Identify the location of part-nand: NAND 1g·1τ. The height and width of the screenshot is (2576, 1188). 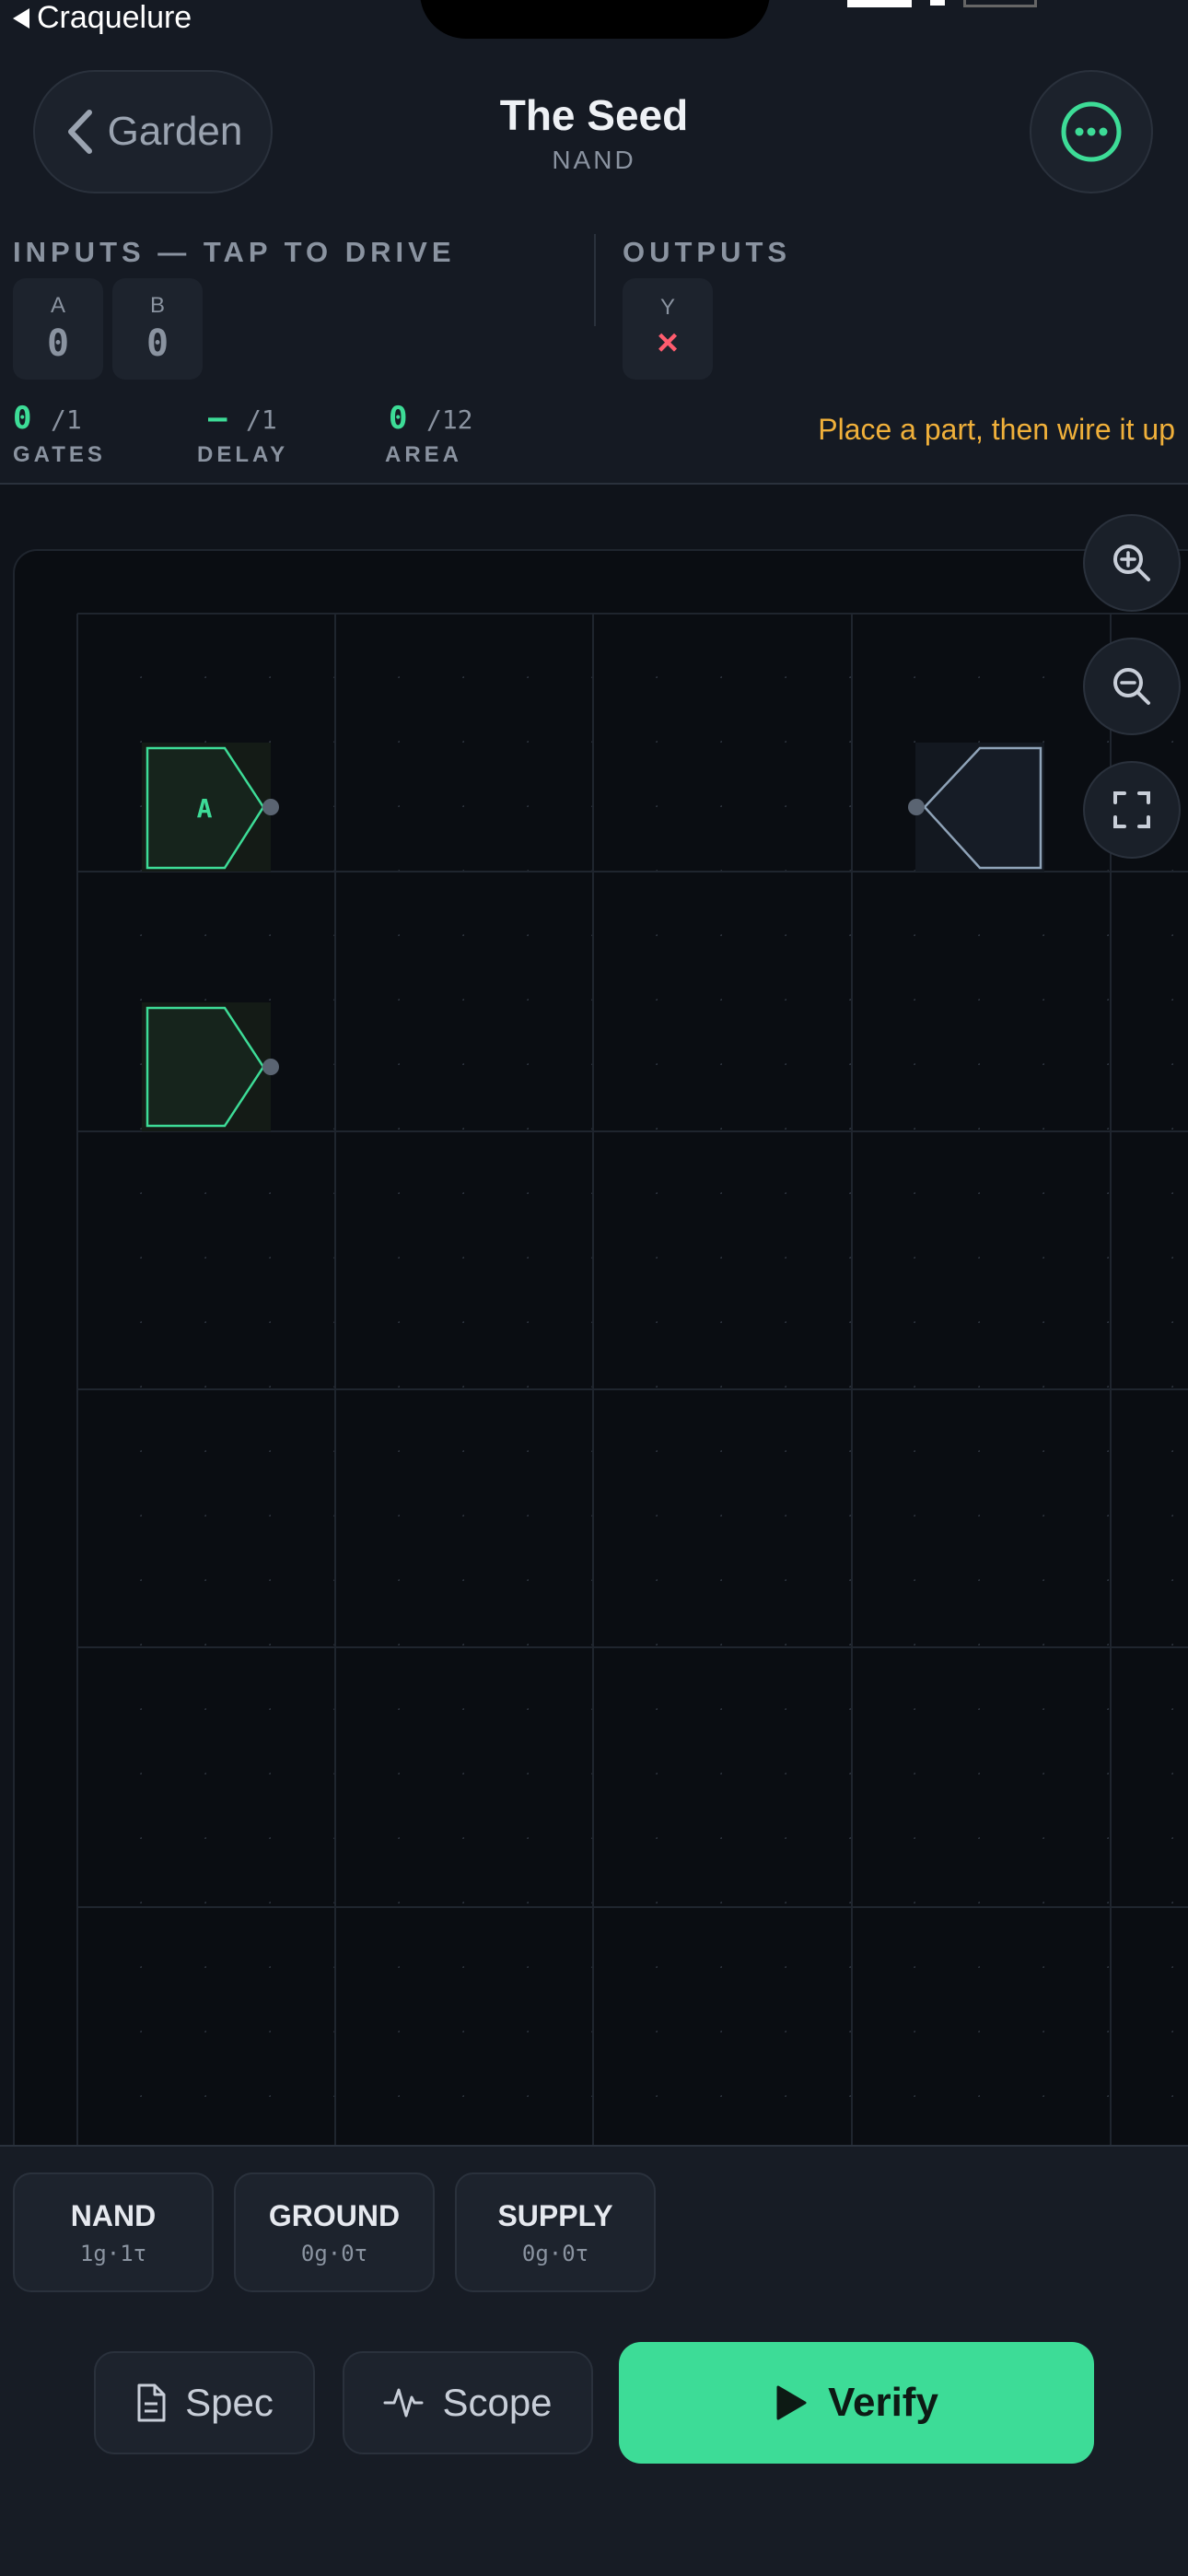
(113, 2232).